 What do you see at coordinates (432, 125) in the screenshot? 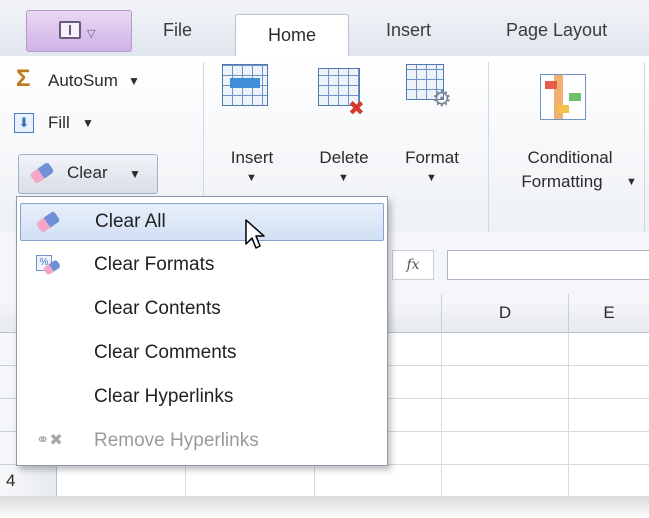
I see `format-cells-button: ⚙ Format ▼` at bounding box center [432, 125].